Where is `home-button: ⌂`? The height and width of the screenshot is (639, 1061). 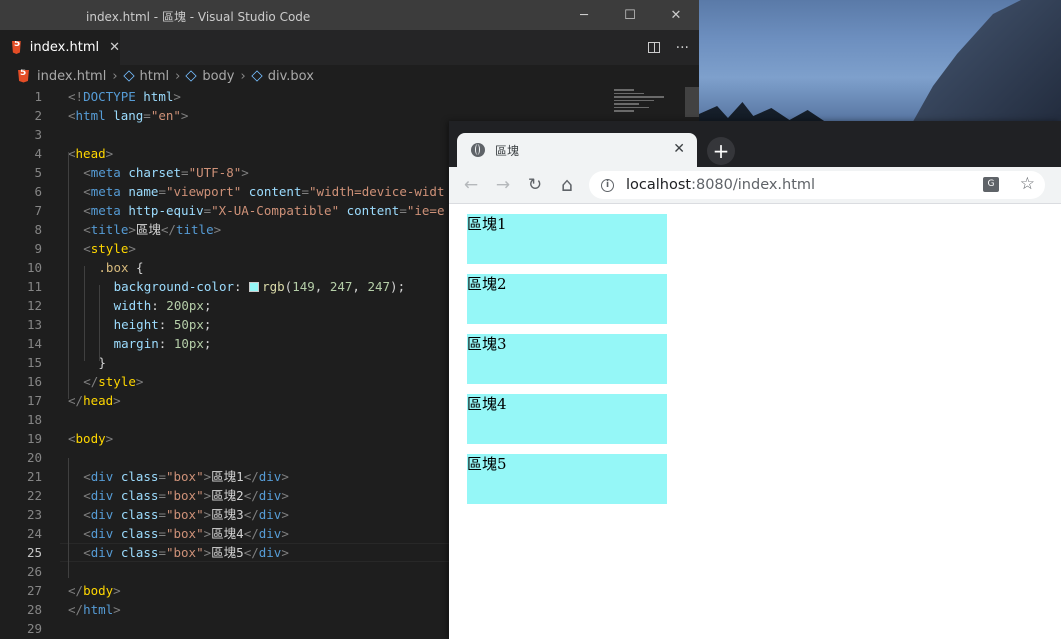 home-button: ⌂ is located at coordinates (567, 185).